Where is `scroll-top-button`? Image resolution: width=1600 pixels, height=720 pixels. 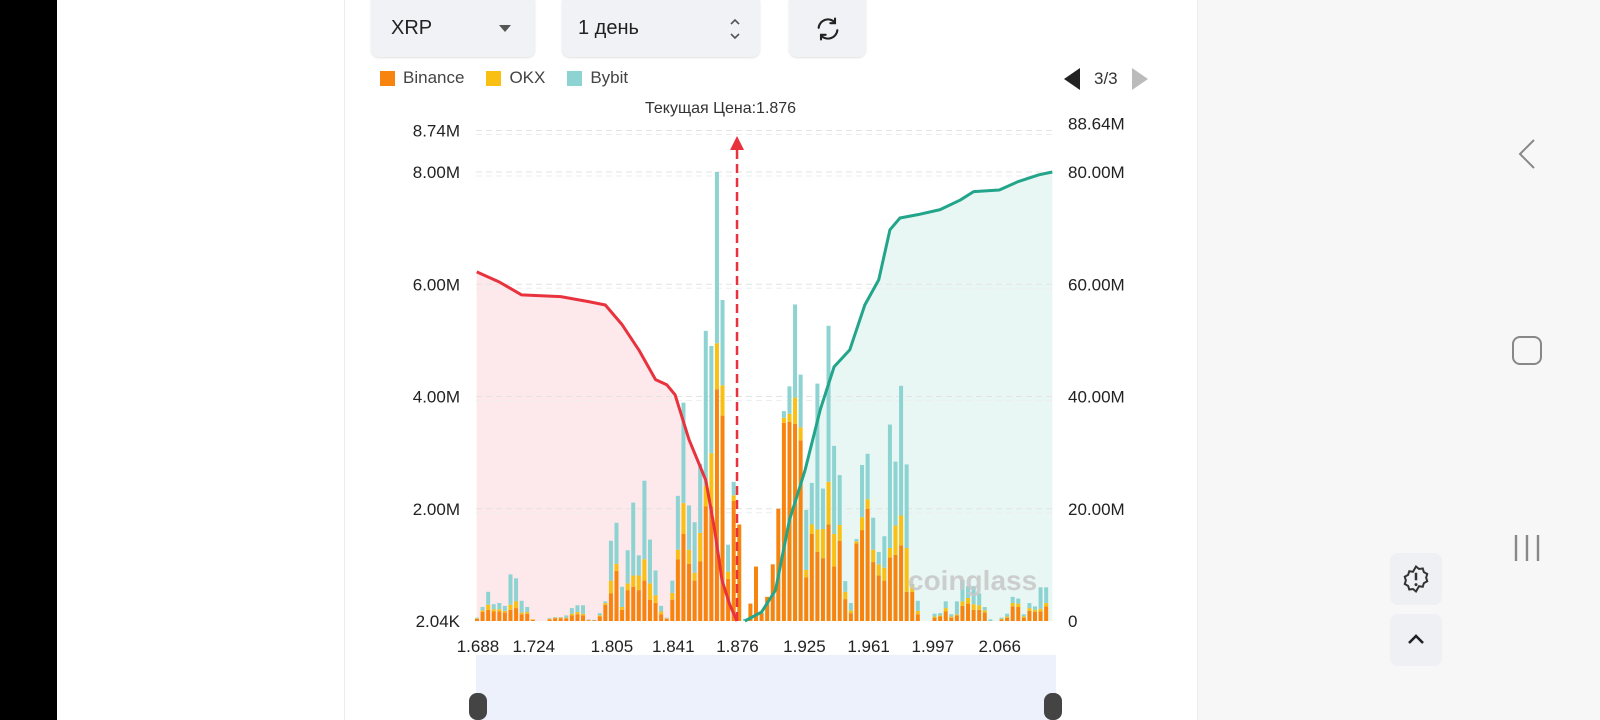 scroll-top-button is located at coordinates (1416, 640).